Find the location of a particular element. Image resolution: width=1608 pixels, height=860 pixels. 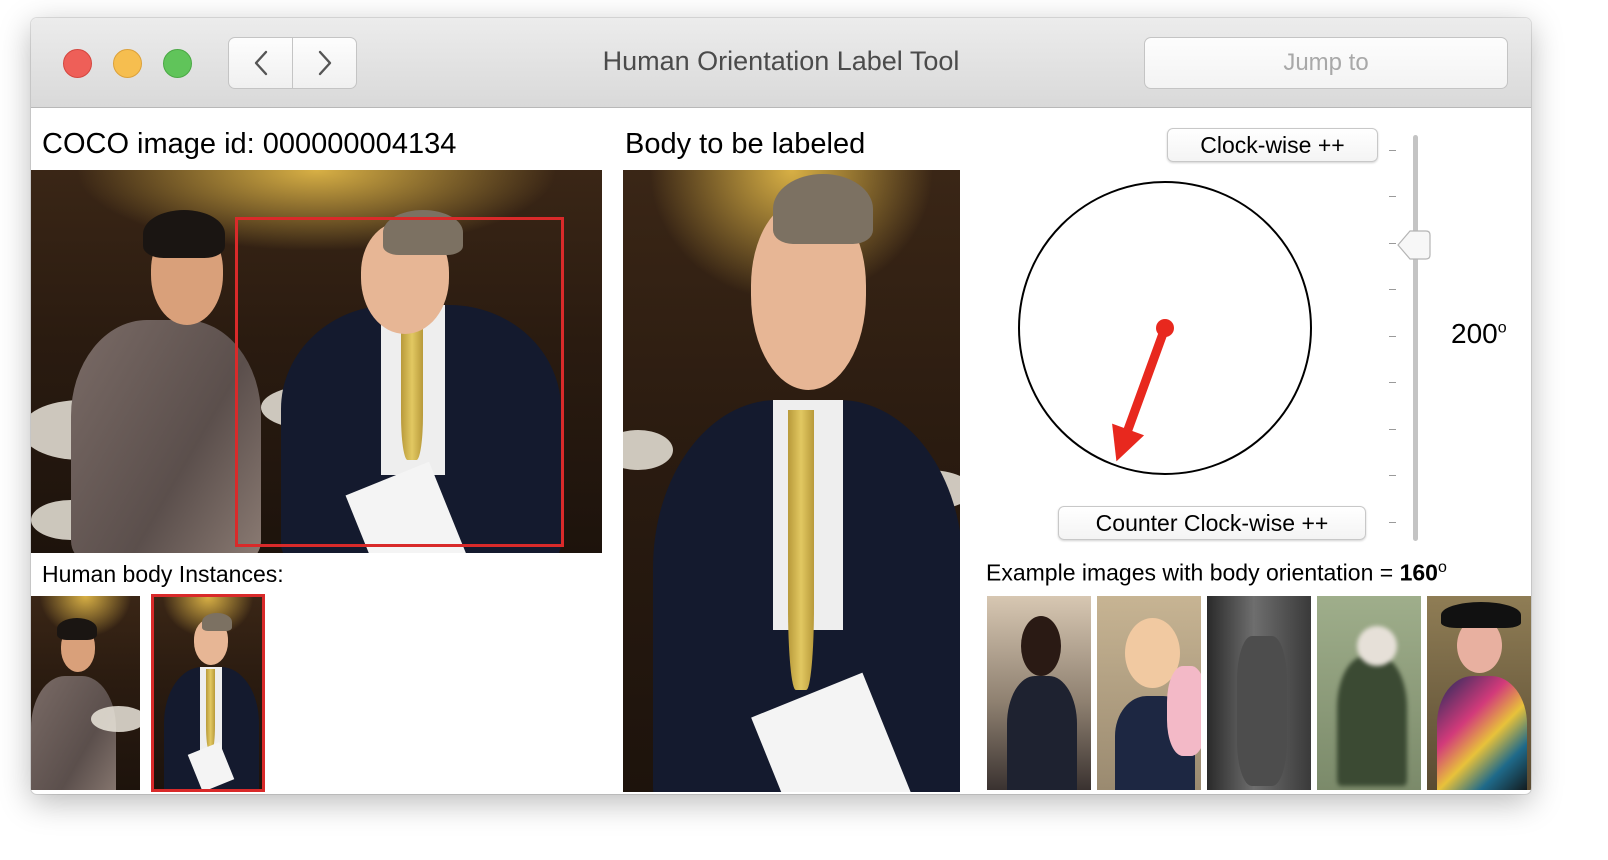

degree-value: 200 is located at coordinates (1474, 333).